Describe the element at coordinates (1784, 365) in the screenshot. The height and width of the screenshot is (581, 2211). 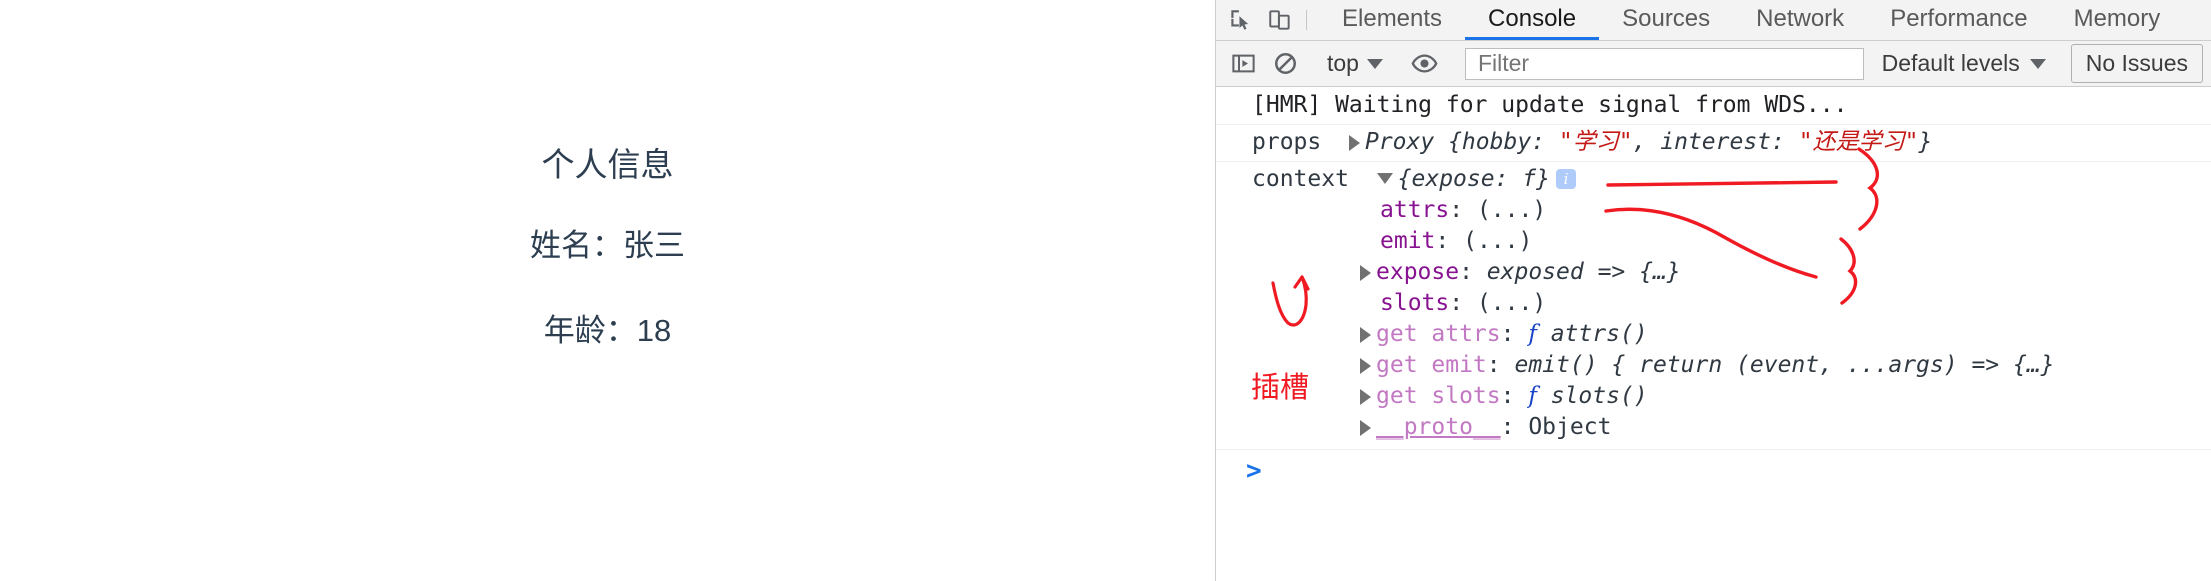
I see `tree-value-get-emit: emit() { return (event, ...args) => {…}` at that location.